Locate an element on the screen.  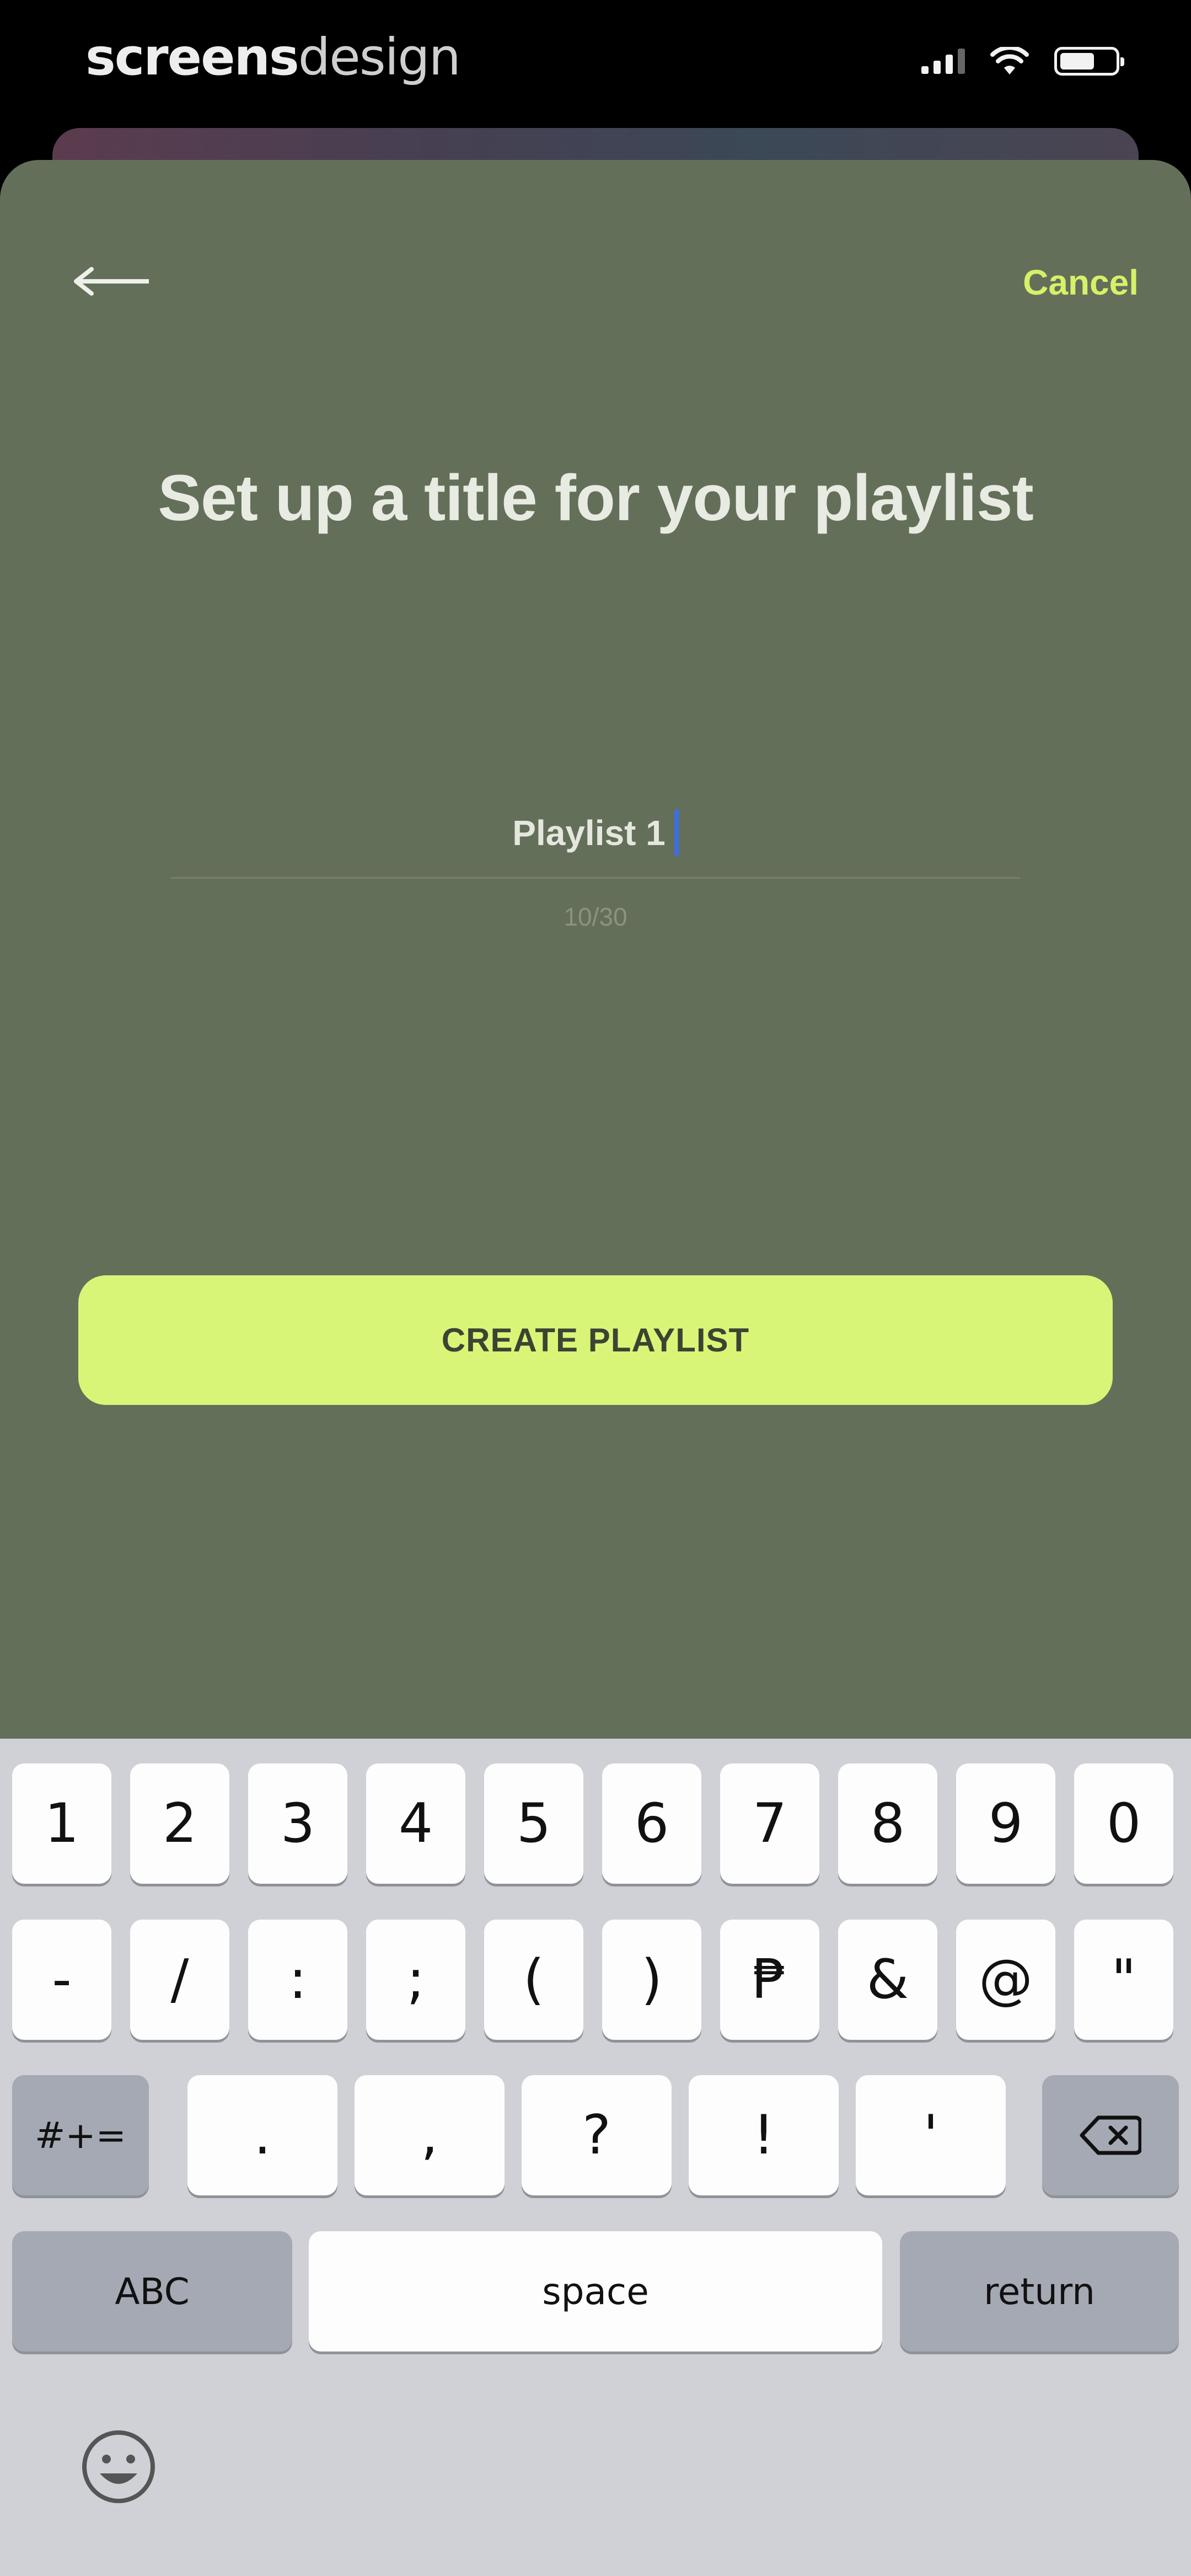
emoji-icon is located at coordinates (119, 2466).